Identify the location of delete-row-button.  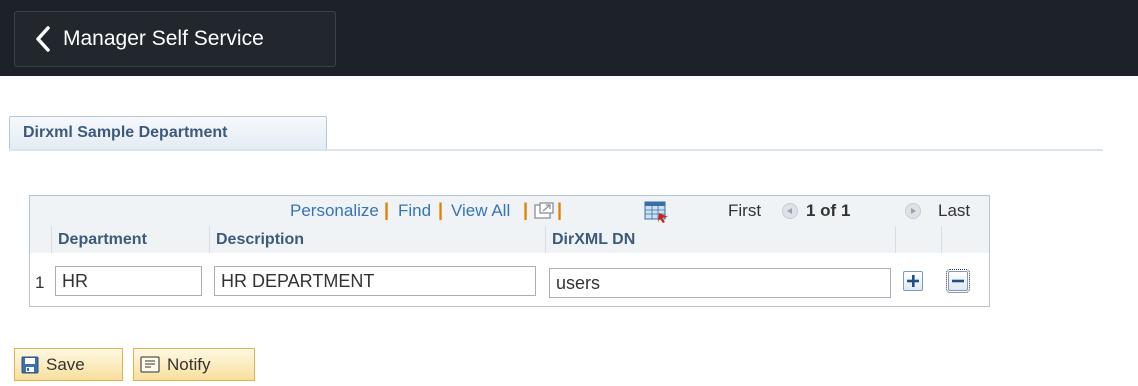
(958, 281).